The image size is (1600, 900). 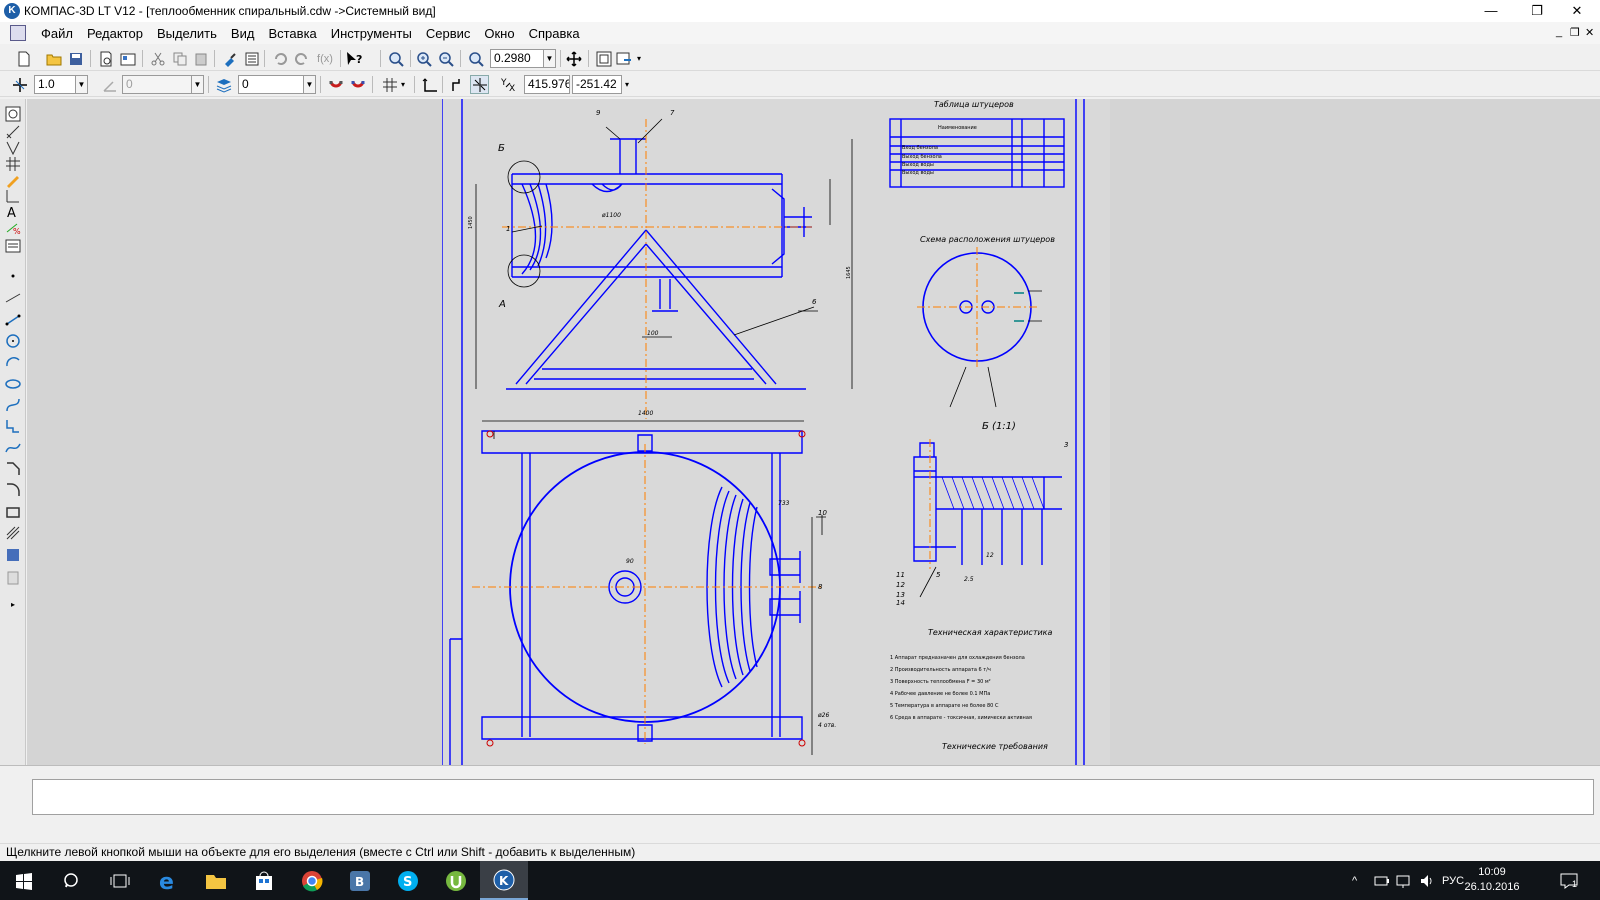 I want to click on menu-editor: Редактор, so click(x=115, y=33).